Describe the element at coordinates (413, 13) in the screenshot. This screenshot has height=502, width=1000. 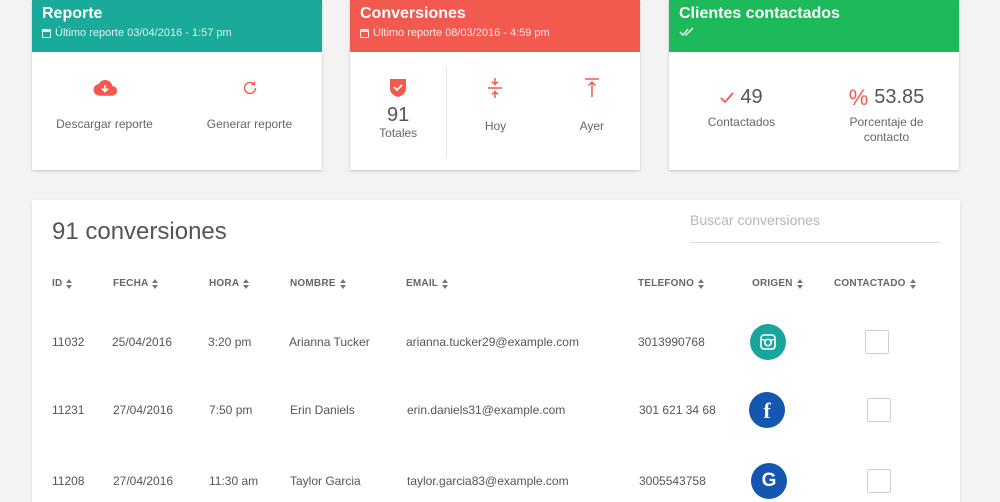
I see `conversiones-card-title: Conversiones` at that location.